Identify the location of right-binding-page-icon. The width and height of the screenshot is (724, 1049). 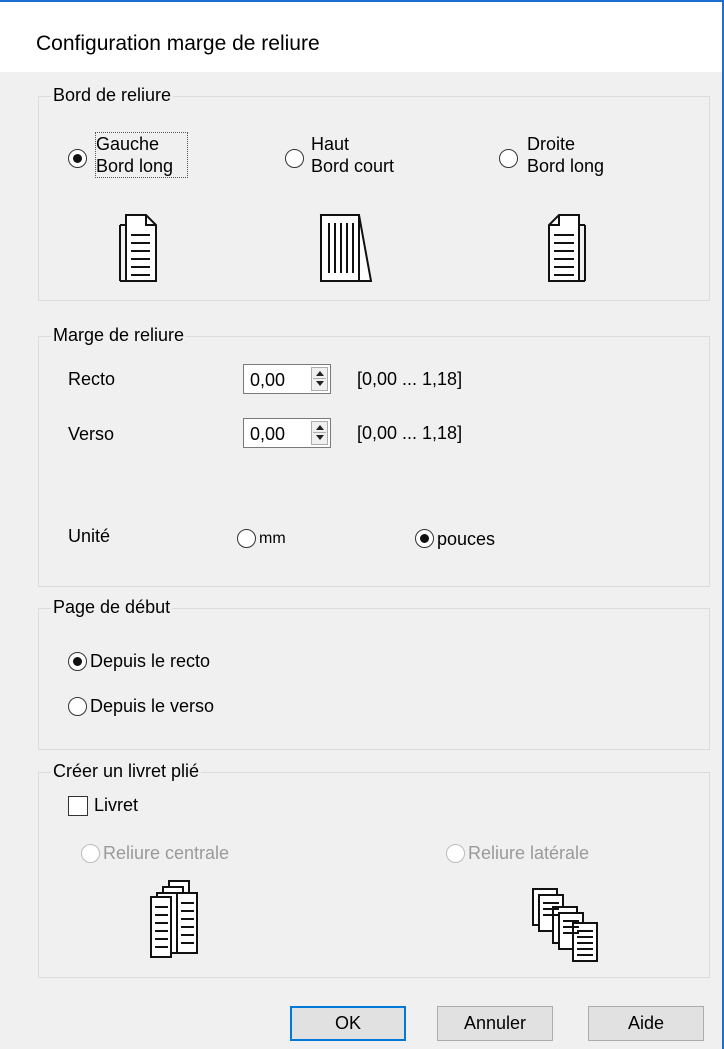
(567, 248).